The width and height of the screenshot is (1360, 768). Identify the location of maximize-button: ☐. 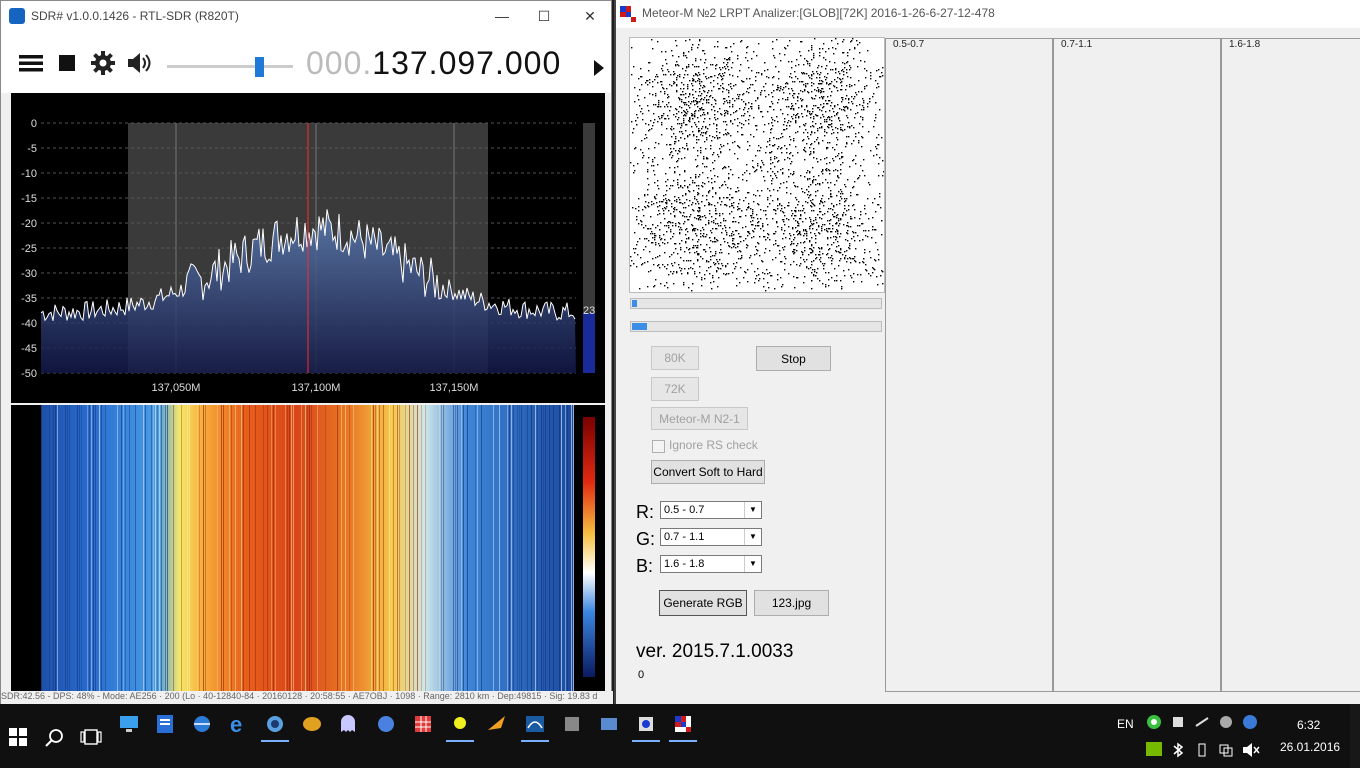
(544, 16).